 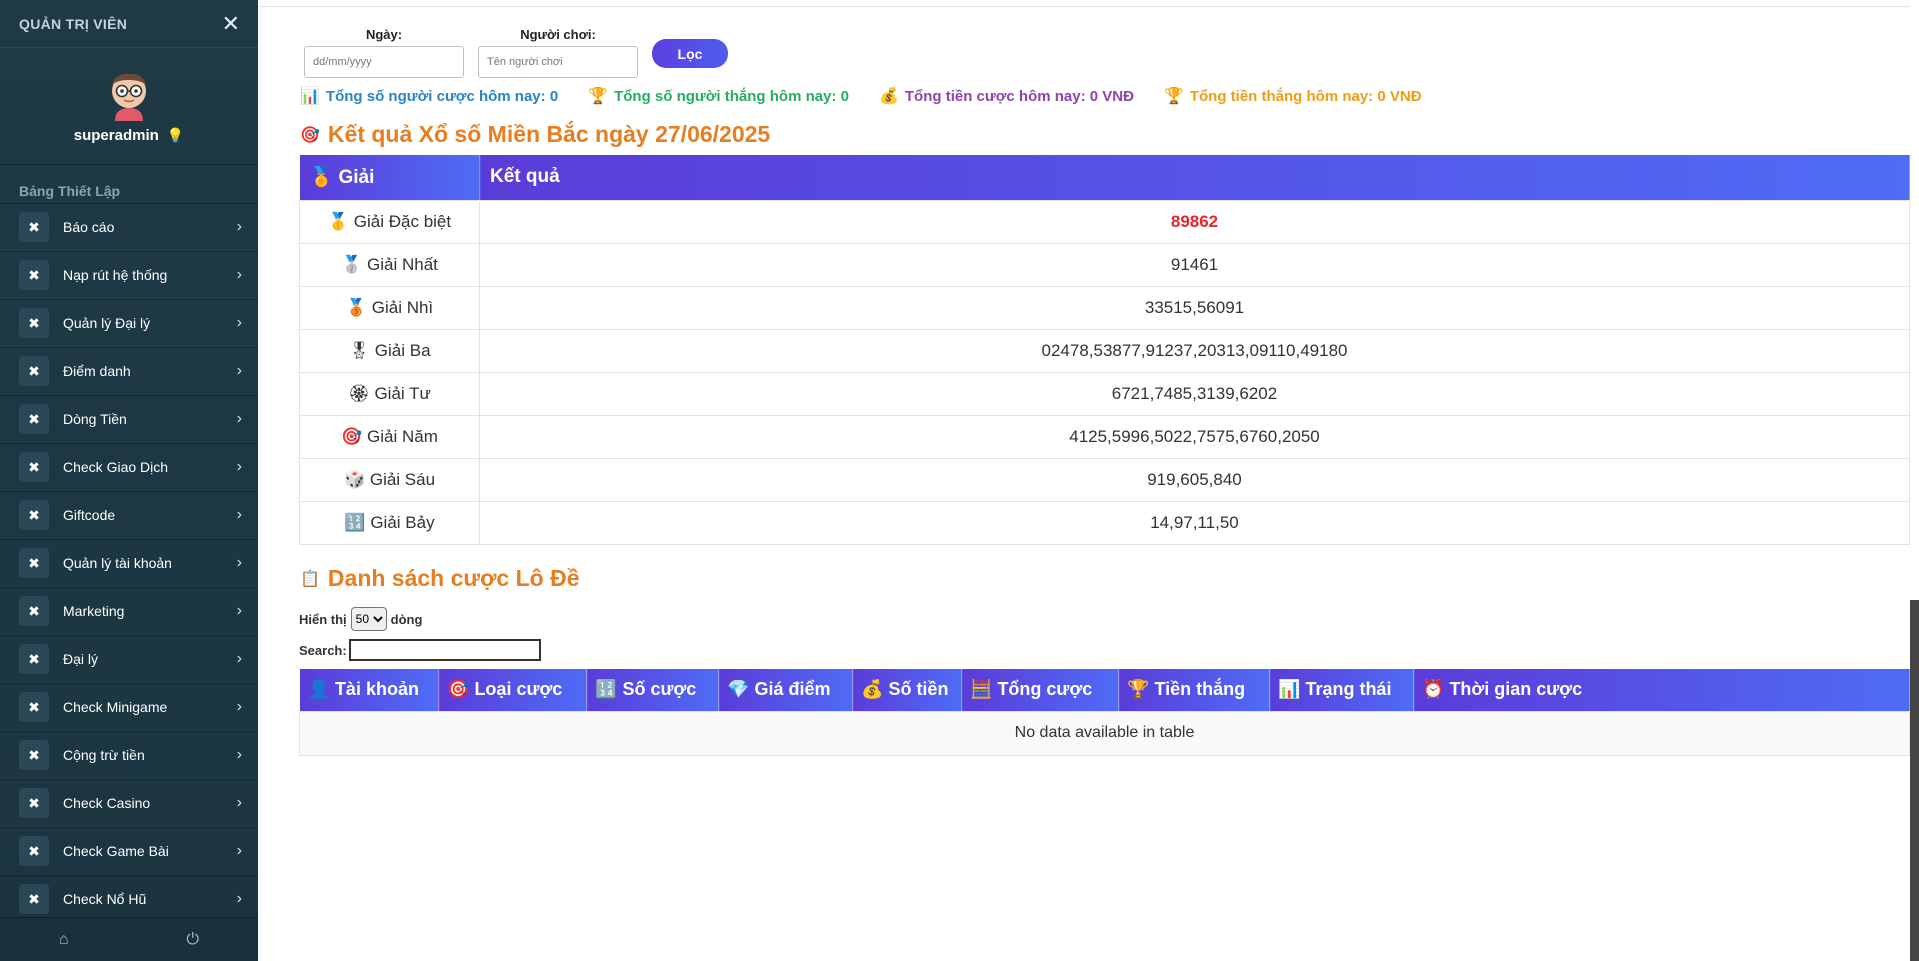 I want to click on result-row: 🎲 Giải Sáu 919,605,840, so click(x=1104, y=479).